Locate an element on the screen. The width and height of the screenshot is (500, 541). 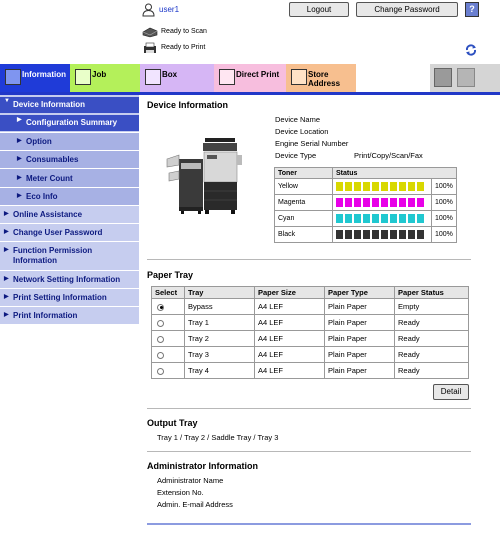
table-row: Tray 2 A4 LEF Plain Paper Ready is located at coordinates (310, 338).